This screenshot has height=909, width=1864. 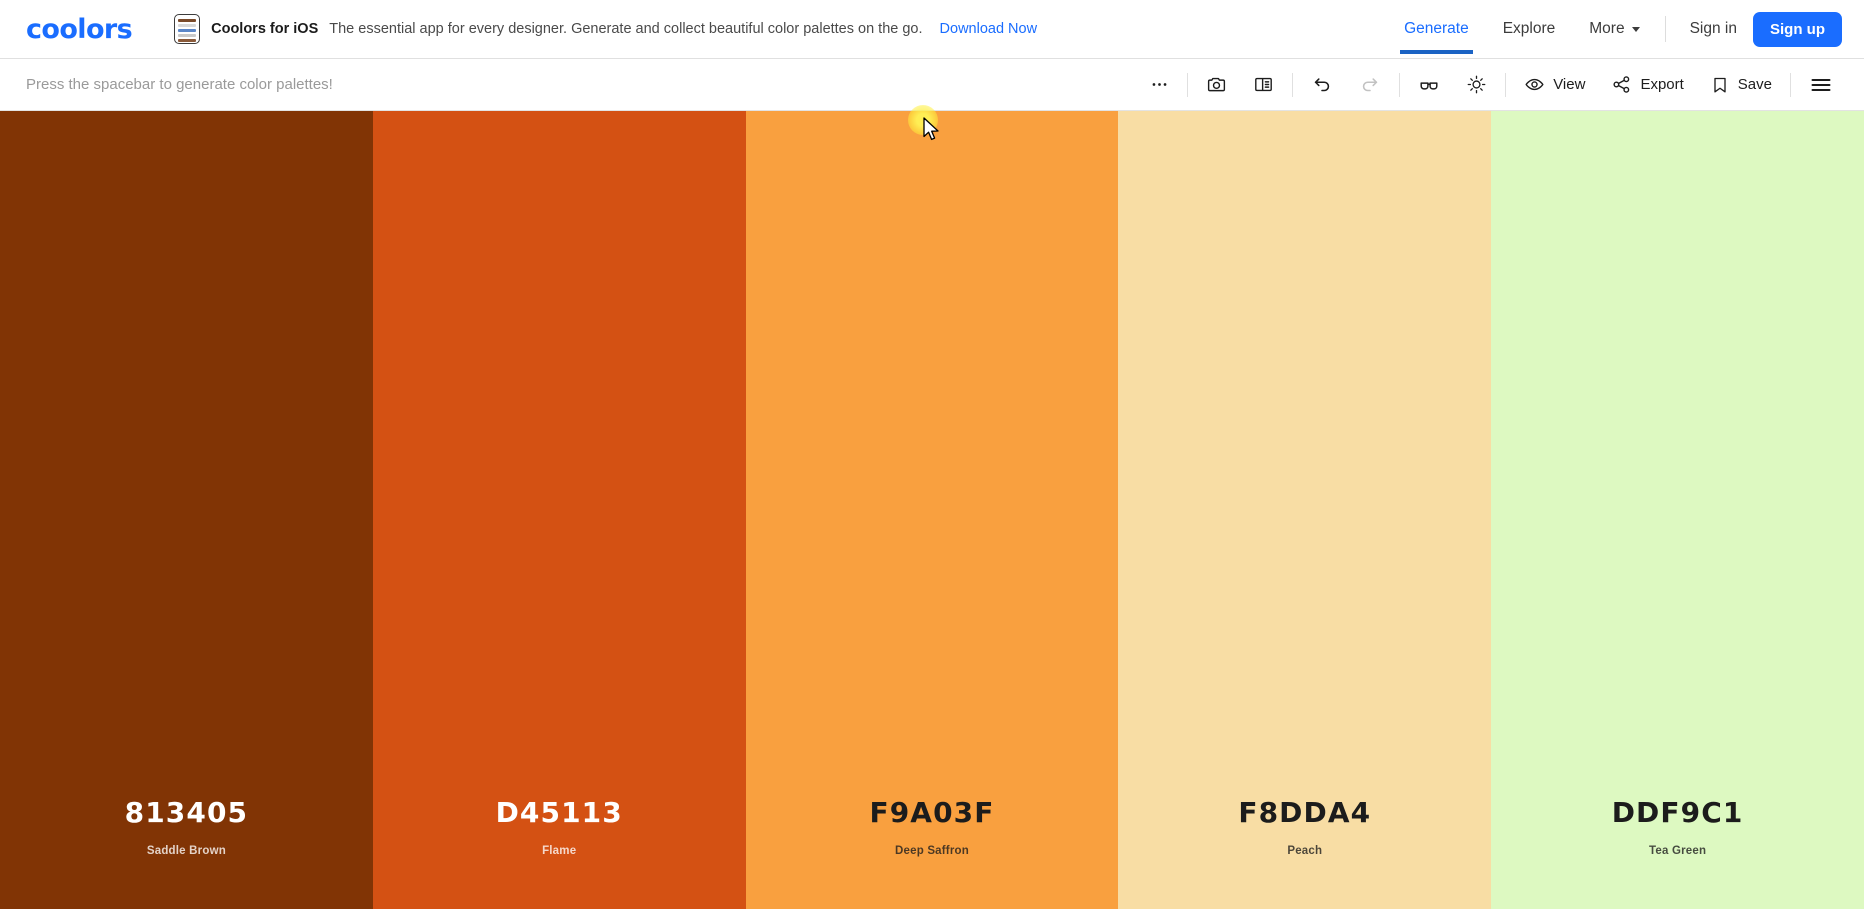 I want to click on nav-right-group: Generate Explore More Sign in Sign up, so click(x=1614, y=32).